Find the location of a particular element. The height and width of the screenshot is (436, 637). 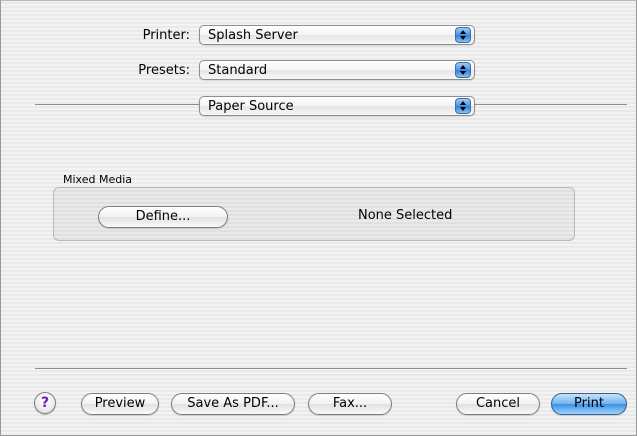

panel-divider-right is located at coordinates (551, 105).